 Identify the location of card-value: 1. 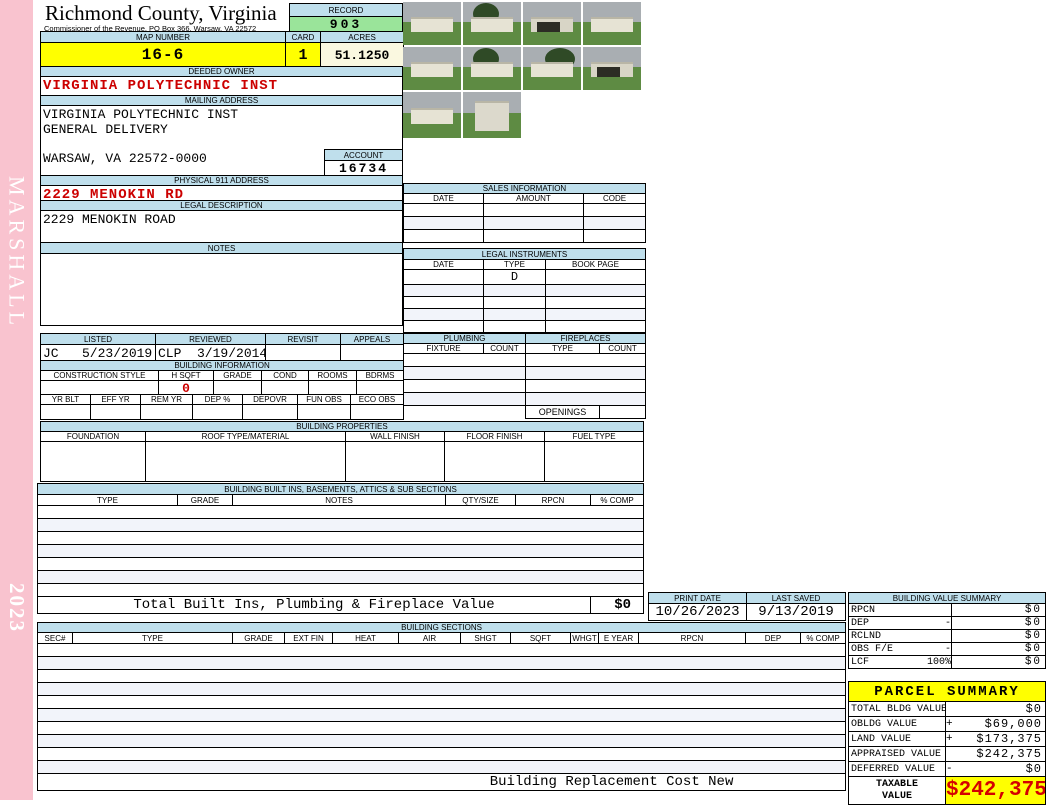
(303, 55).